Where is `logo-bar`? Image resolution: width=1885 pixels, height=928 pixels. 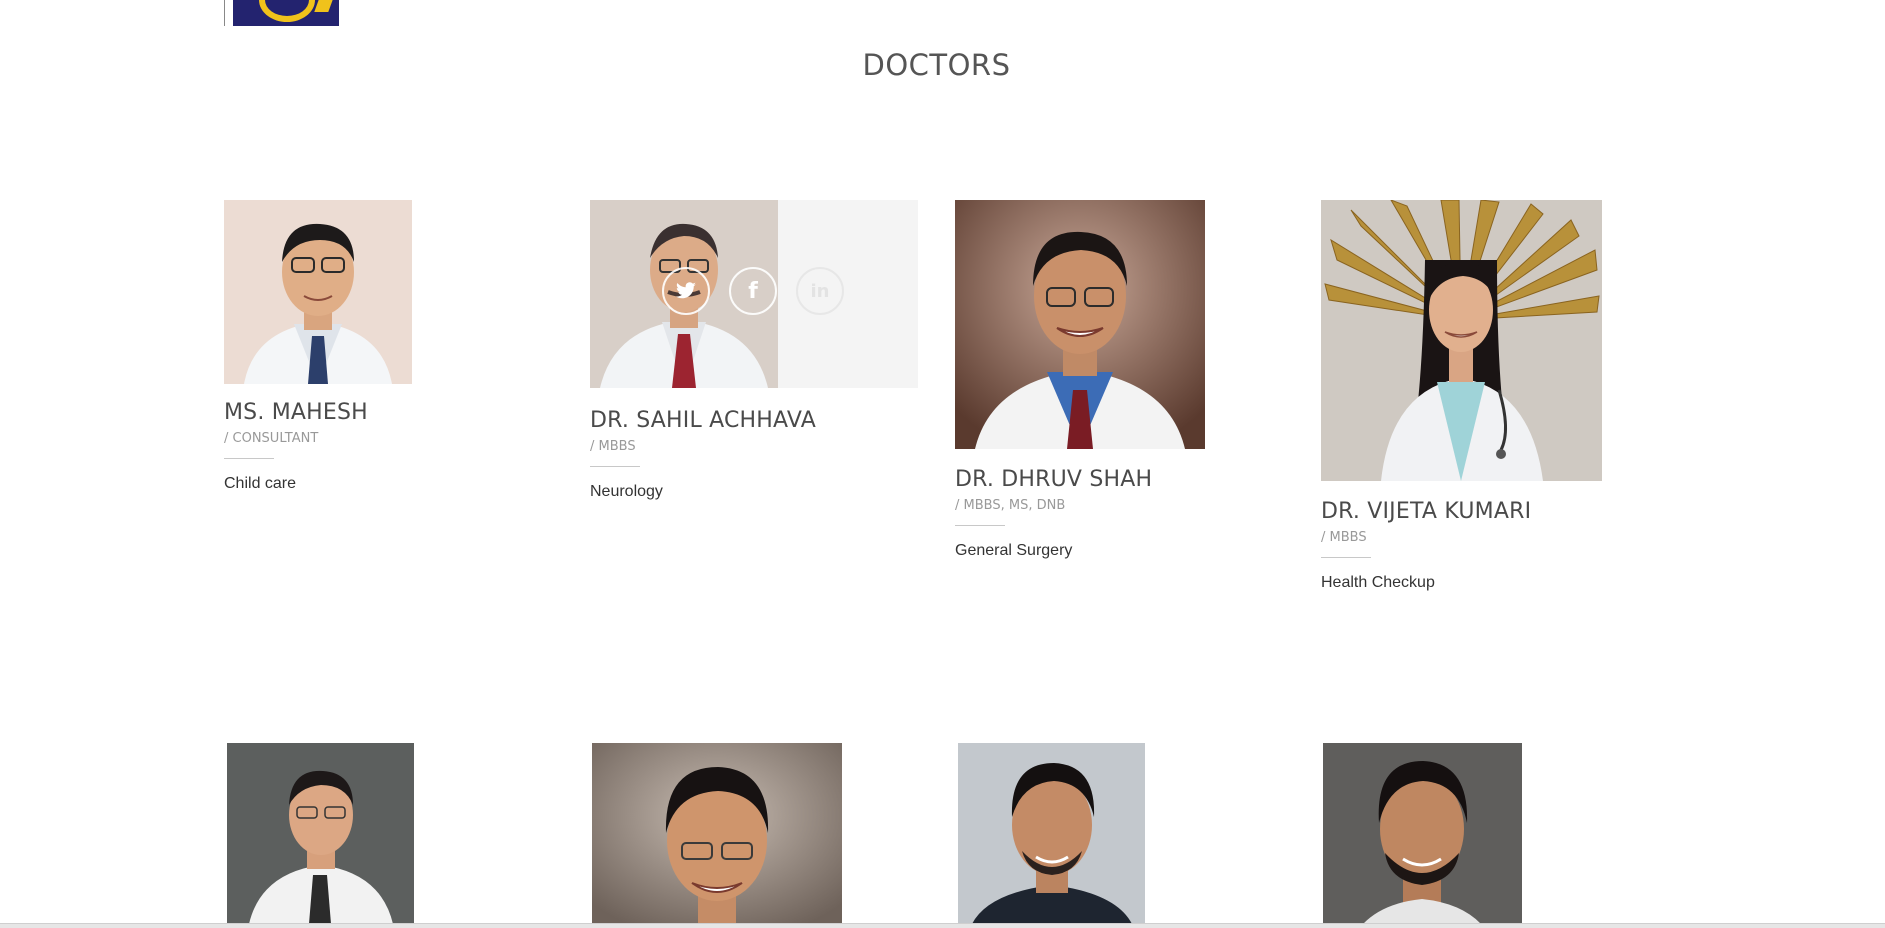 logo-bar is located at coordinates (326, 6).